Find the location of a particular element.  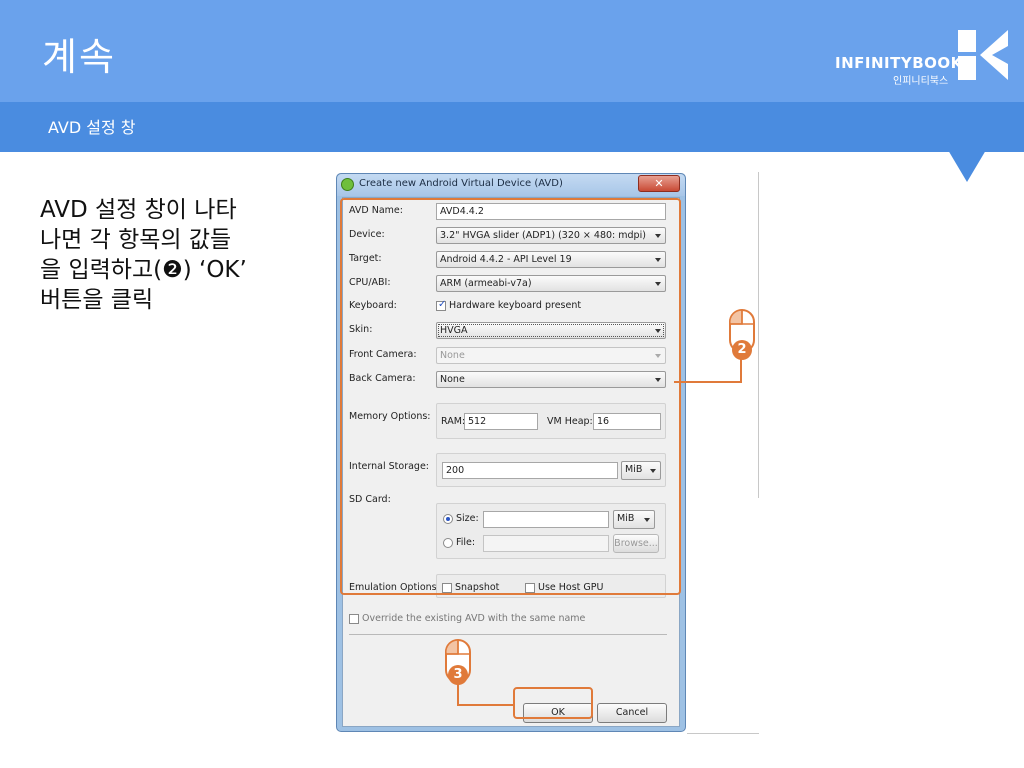

step-3-badge: 3 is located at coordinates (458, 675).